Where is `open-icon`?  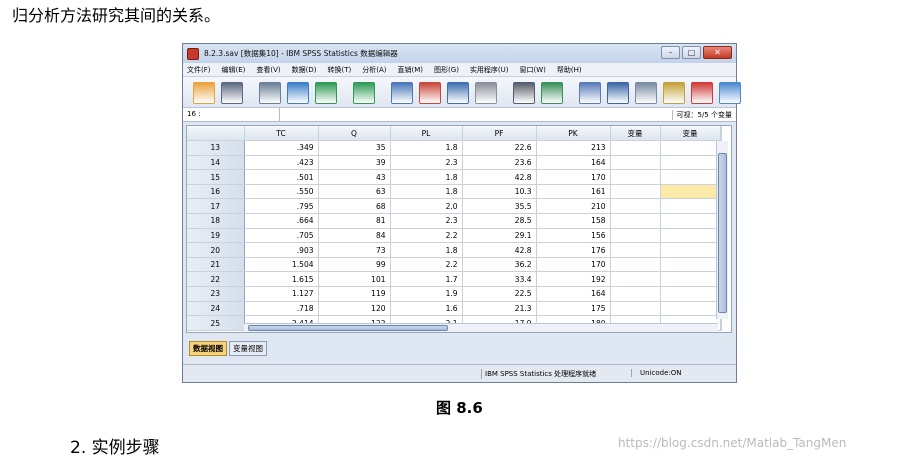
open-icon is located at coordinates (204, 93).